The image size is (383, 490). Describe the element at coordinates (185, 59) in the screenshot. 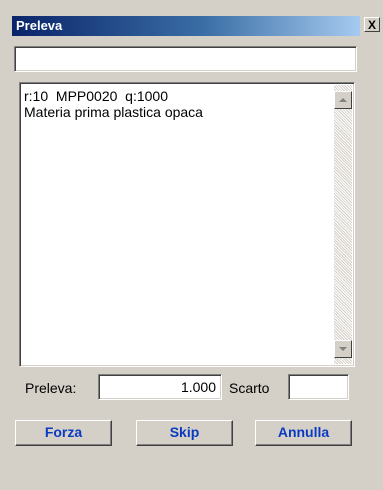

I see `barcode-input` at that location.